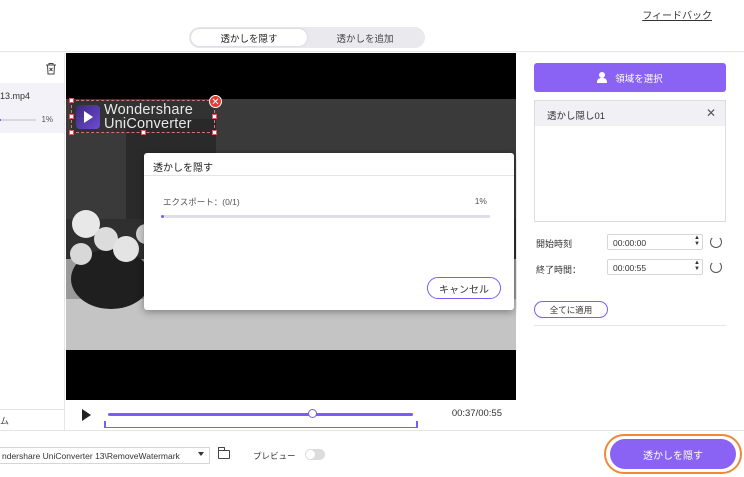 The height and width of the screenshot is (477, 744). I want to click on close-icon: ✕, so click(711, 113).